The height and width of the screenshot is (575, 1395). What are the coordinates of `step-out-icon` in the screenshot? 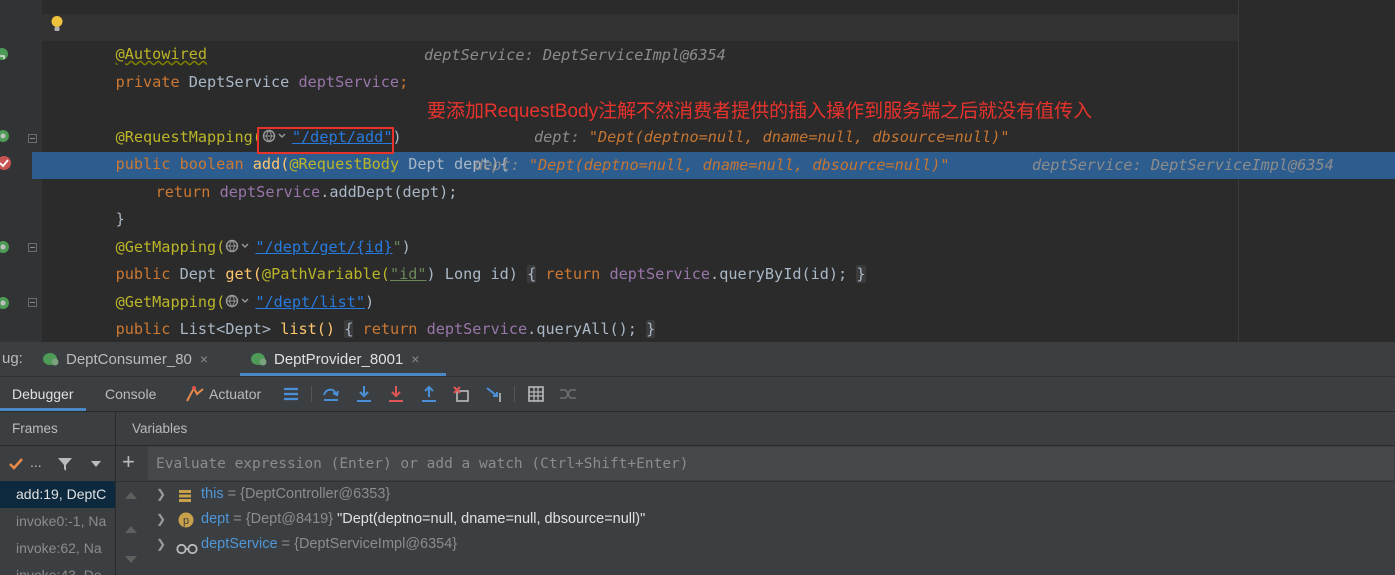 It's located at (429, 394).